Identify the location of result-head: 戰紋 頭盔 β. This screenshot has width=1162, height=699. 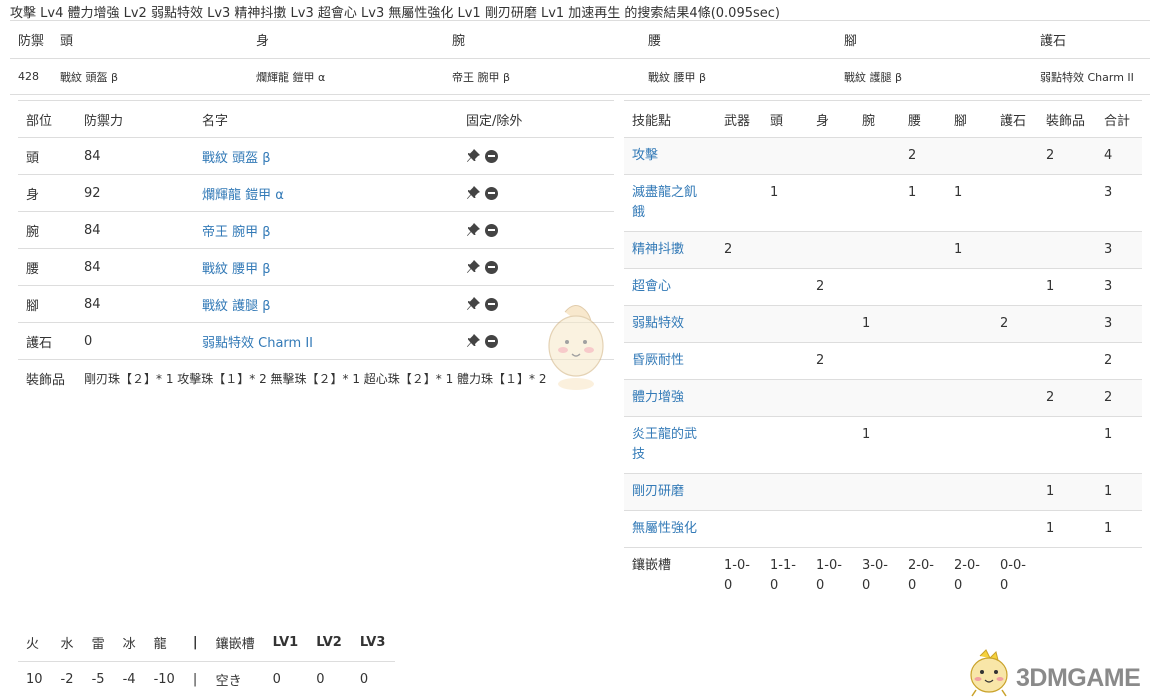
(150, 76).